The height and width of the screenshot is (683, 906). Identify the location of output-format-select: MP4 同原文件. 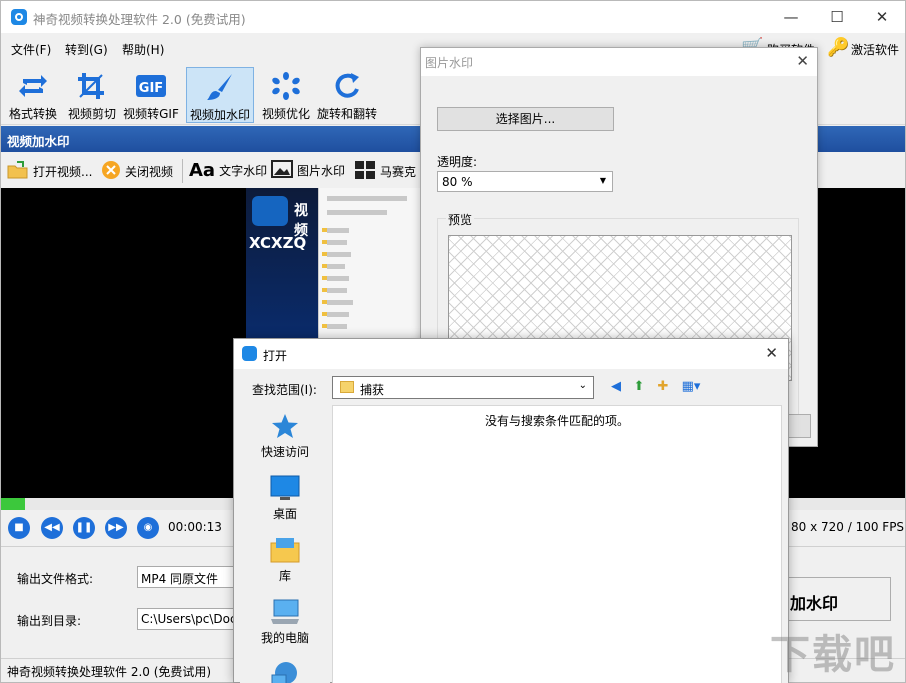
(187, 577).